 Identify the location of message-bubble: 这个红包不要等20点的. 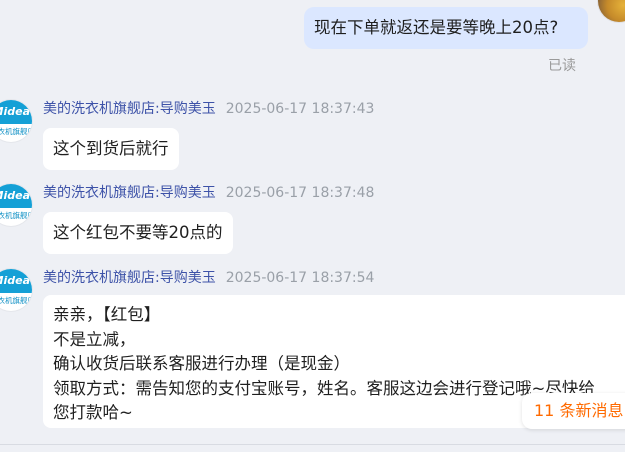
(138, 233).